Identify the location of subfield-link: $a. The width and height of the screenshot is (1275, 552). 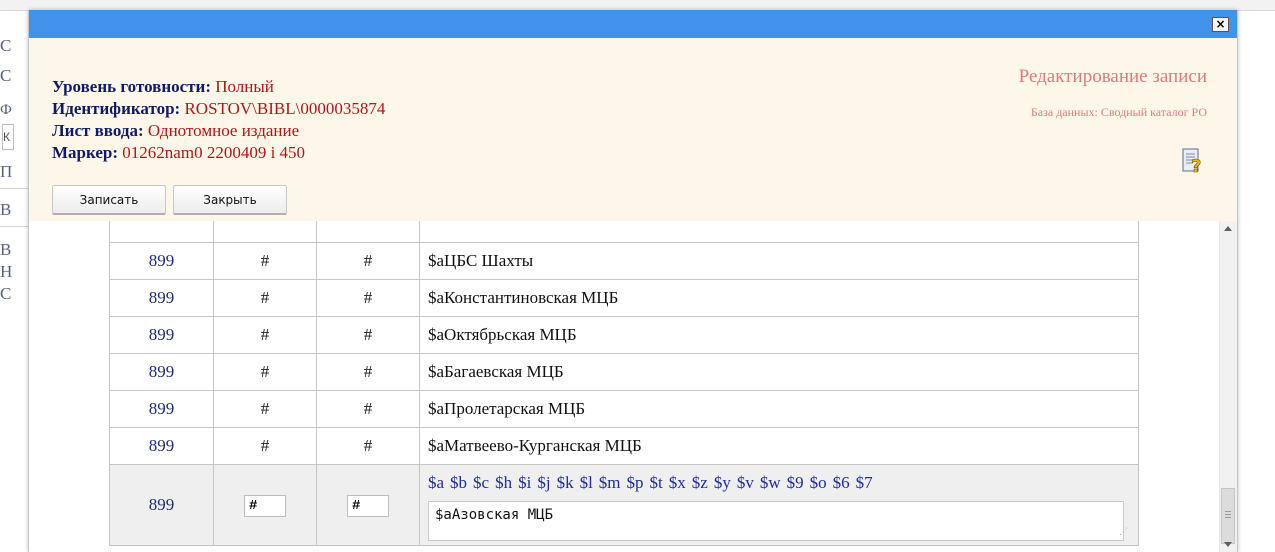
(436, 482).